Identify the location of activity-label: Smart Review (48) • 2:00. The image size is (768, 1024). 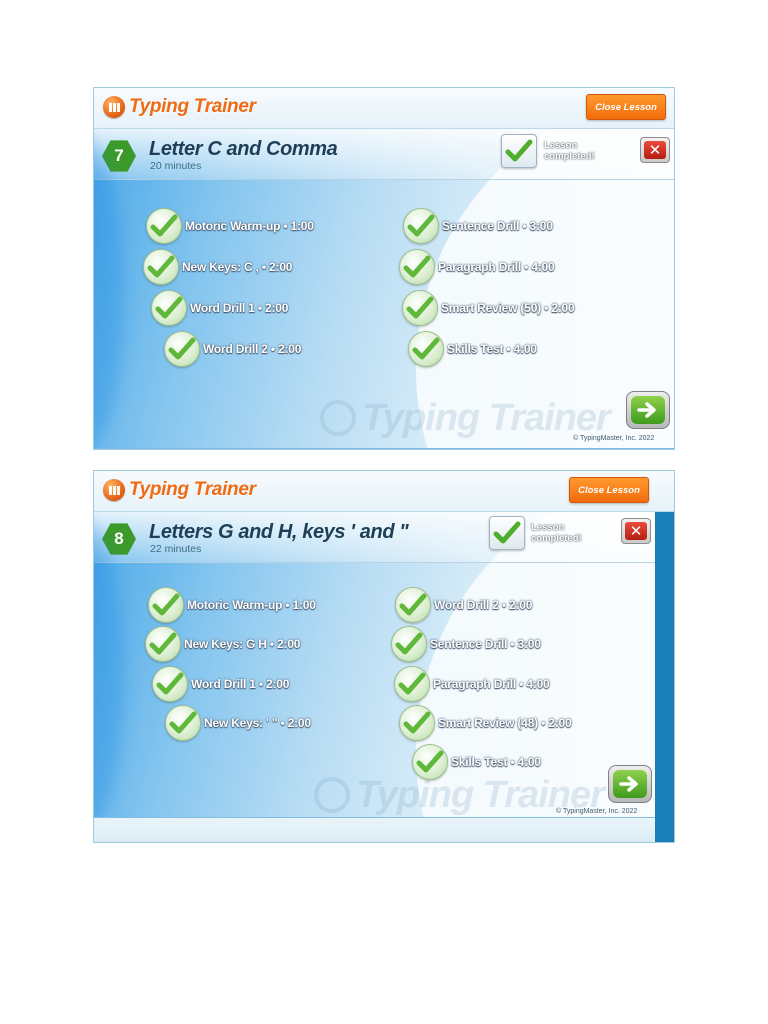
(505, 723).